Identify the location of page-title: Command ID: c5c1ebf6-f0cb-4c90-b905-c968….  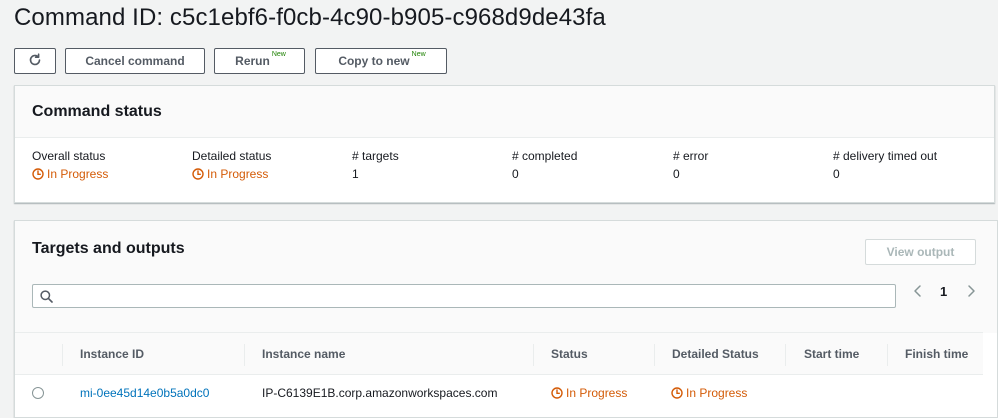
(310, 17).